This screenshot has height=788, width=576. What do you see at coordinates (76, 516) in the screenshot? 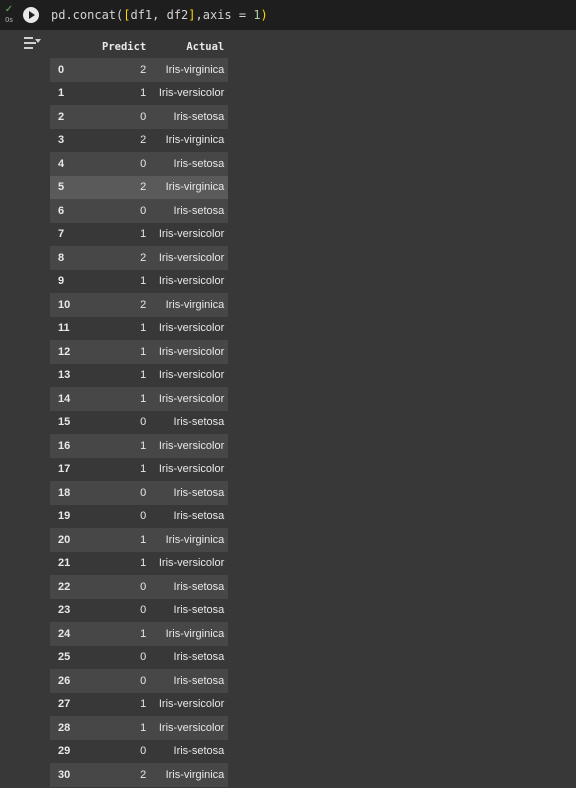
I see `row-index: 19` at bounding box center [76, 516].